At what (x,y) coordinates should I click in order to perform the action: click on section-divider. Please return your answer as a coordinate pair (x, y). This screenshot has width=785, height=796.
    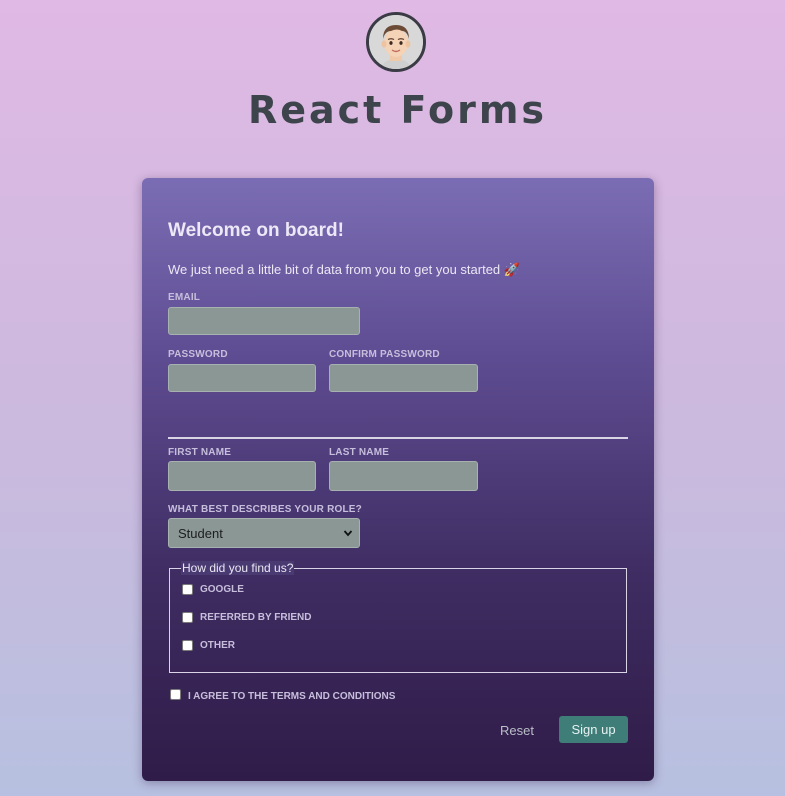
    Looking at the image, I should click on (398, 438).